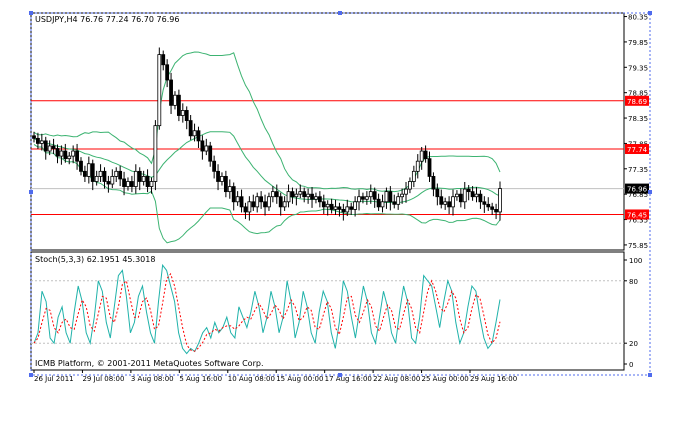  I want to click on stoch-tick-label: 20, so click(633, 344).